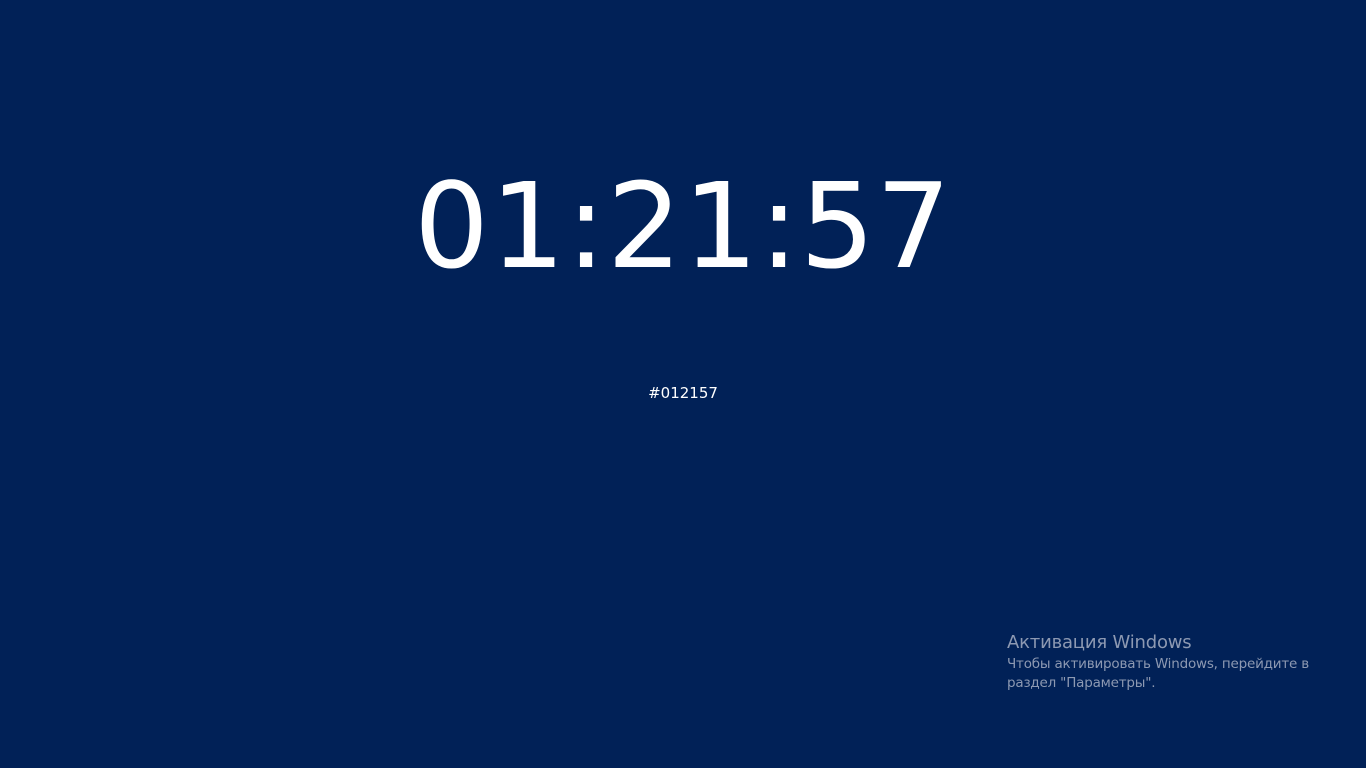 The height and width of the screenshot is (768, 1366). What do you see at coordinates (1099, 642) in the screenshot?
I see `activation-title: Активация Windows` at bounding box center [1099, 642].